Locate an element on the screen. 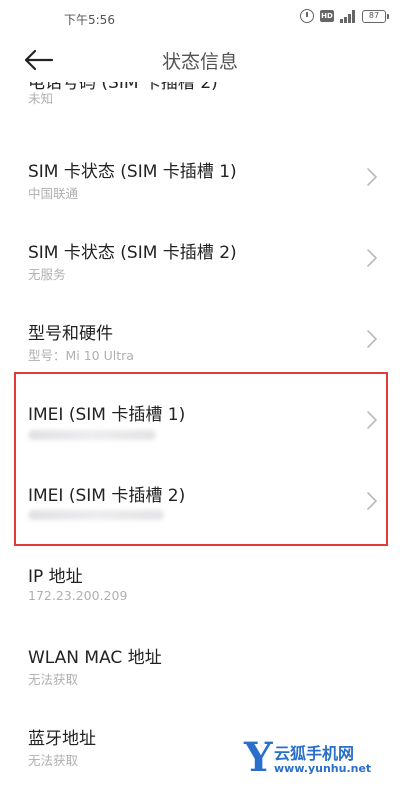  item-title: 电话号码 (SIM 卡插槽 2) is located at coordinates (123, 87).